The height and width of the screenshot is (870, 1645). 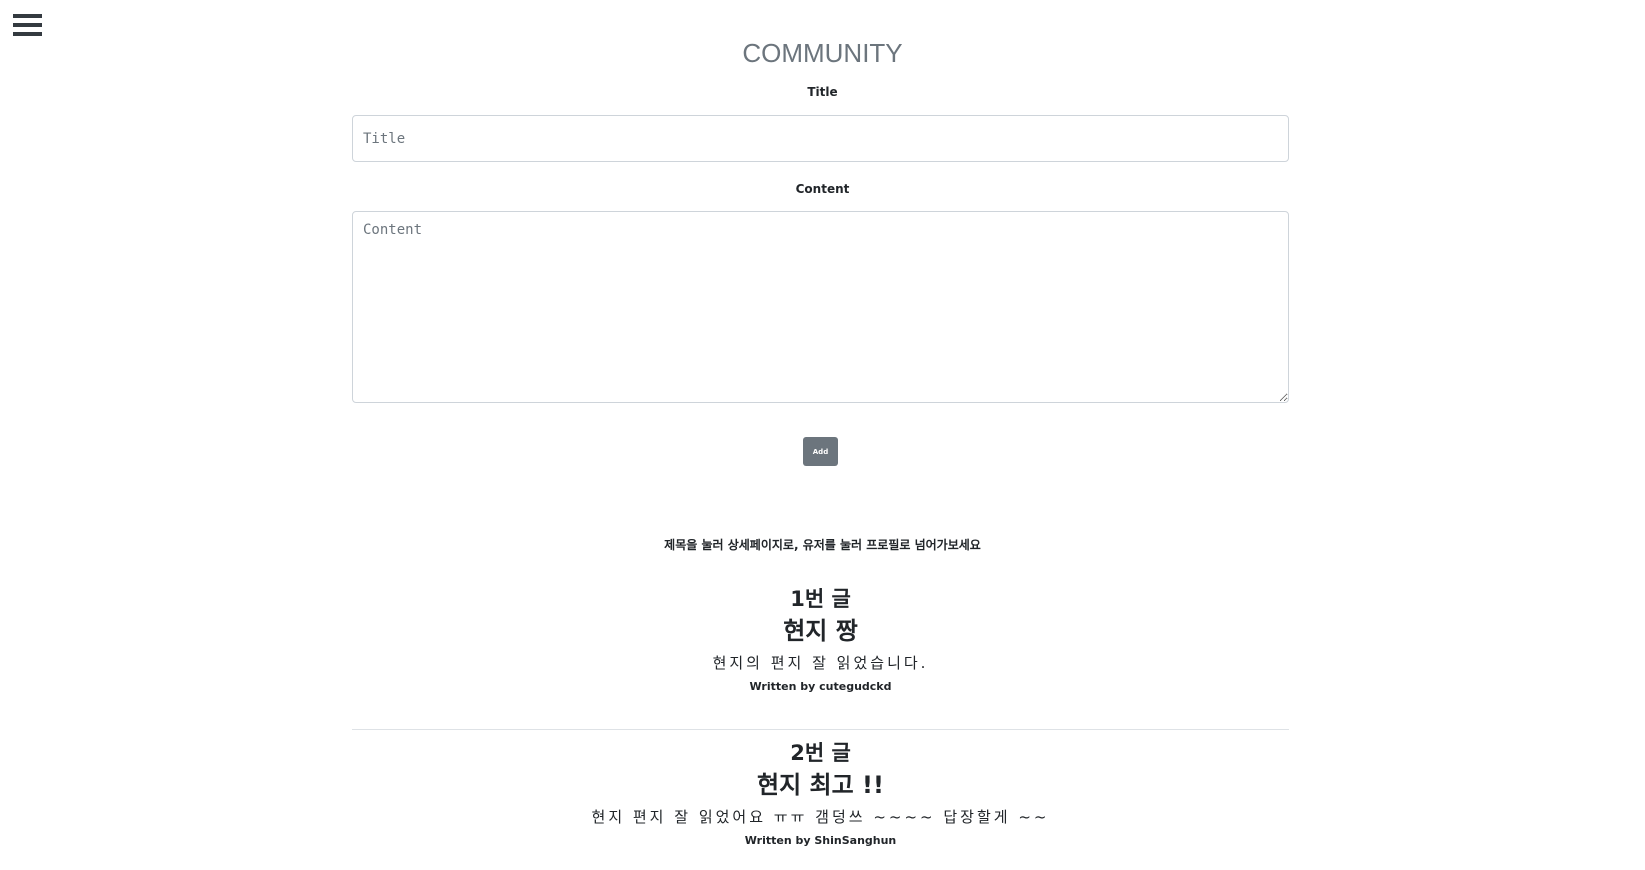 What do you see at coordinates (820, 138) in the screenshot?
I see `title-input` at bounding box center [820, 138].